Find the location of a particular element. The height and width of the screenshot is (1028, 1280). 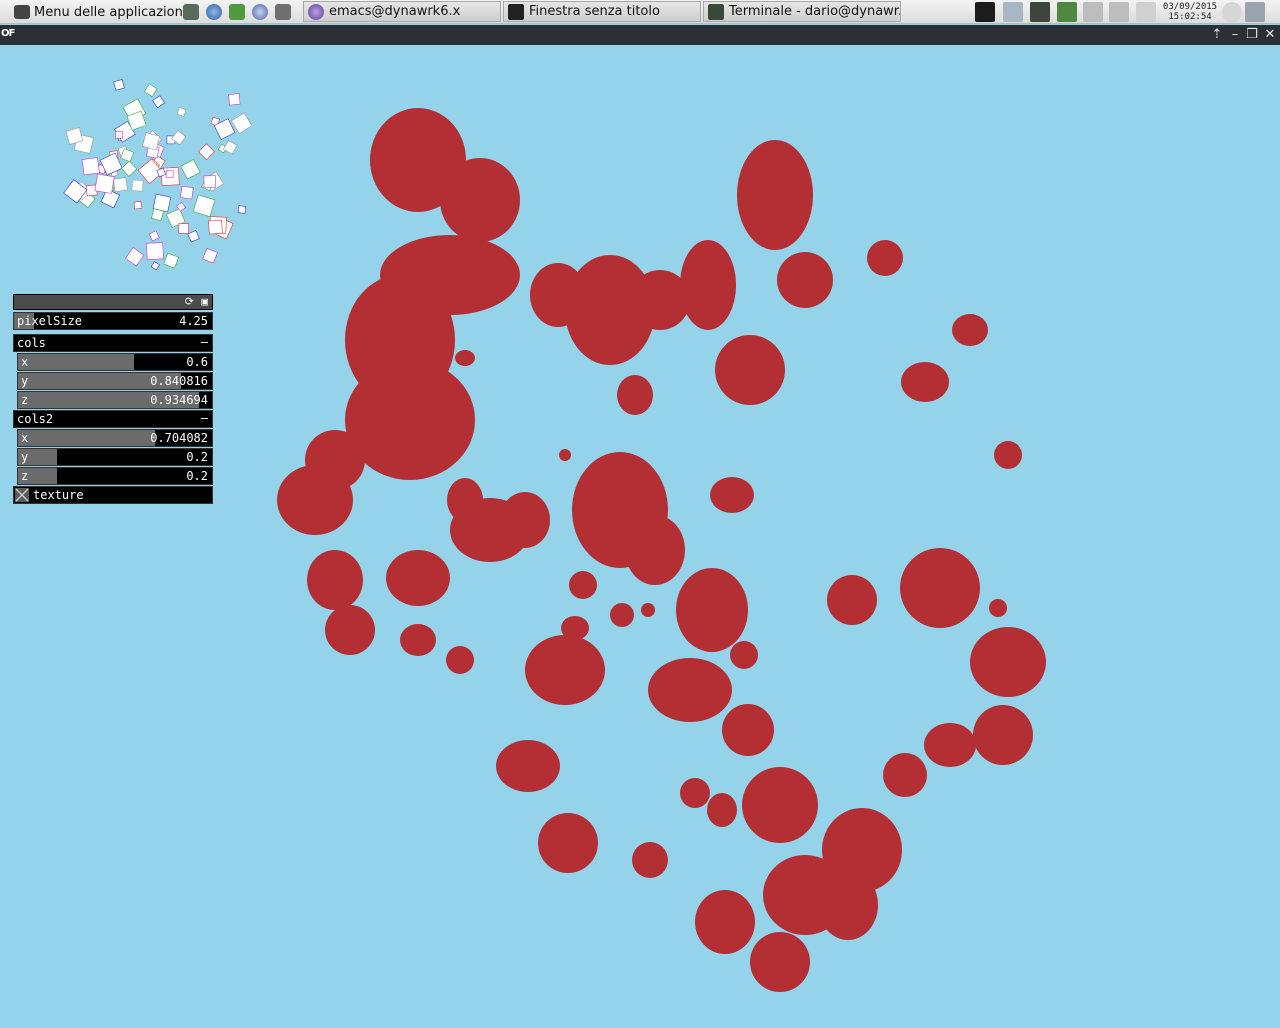

applications-menu: Menu delle applicazioni is located at coordinates (100, 12).